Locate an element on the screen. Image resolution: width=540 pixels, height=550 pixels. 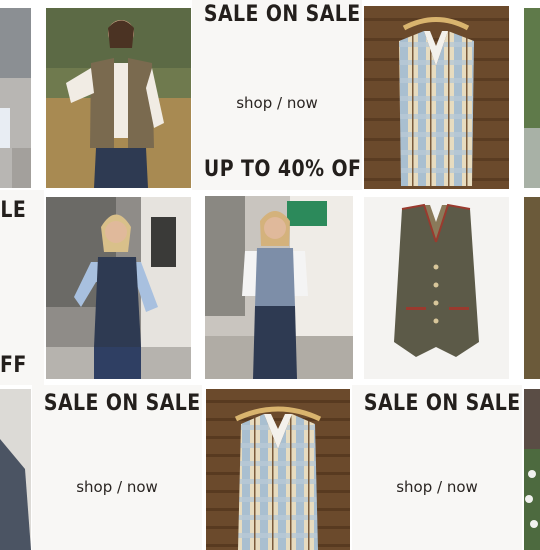
plaid-long-waistcoat-hanger is located at coordinates (436, 97).